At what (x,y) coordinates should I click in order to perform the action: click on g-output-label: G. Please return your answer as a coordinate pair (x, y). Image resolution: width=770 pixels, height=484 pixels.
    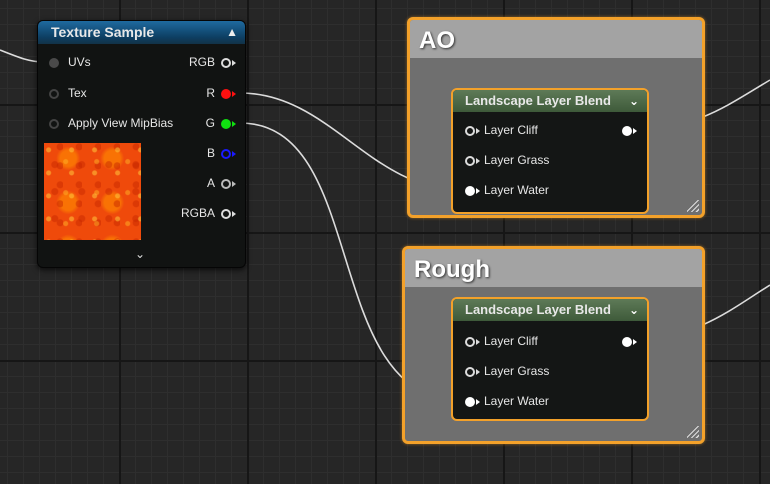
    Looking at the image, I should click on (210, 123).